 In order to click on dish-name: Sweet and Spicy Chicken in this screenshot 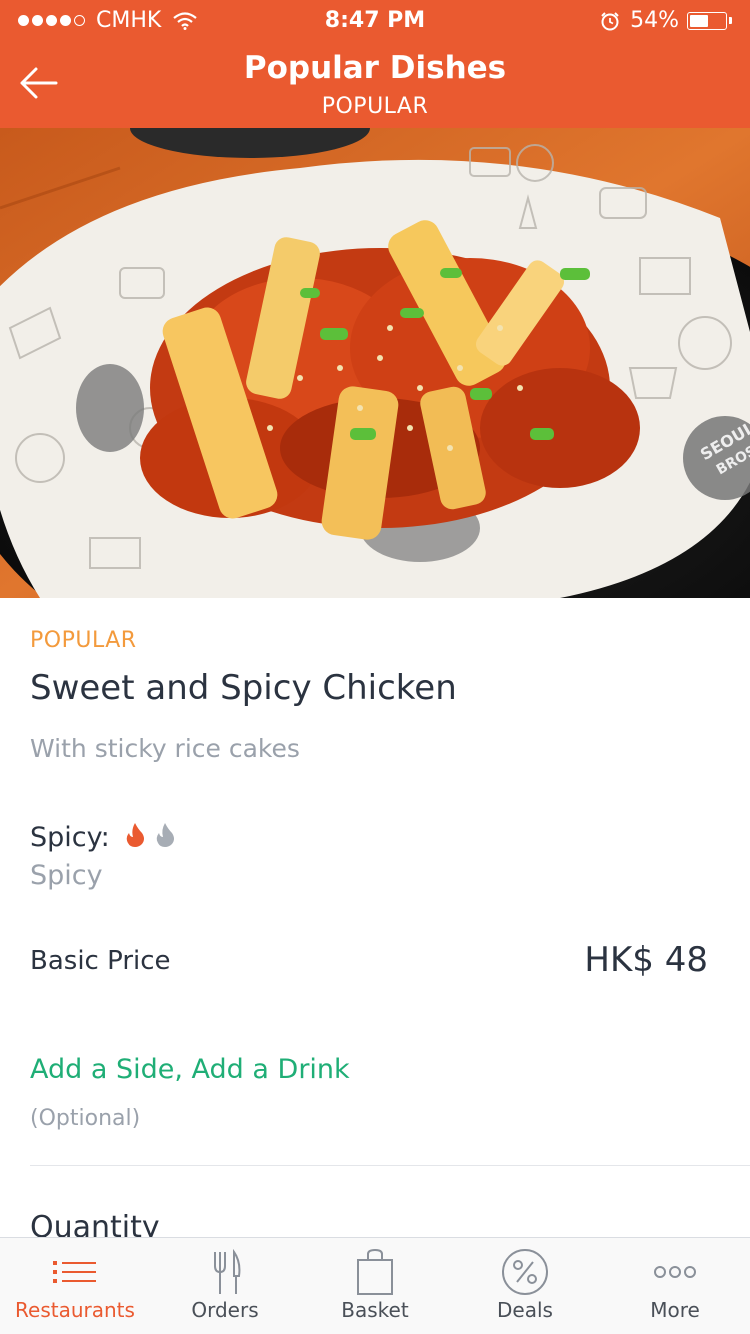, I will do `click(243, 688)`.